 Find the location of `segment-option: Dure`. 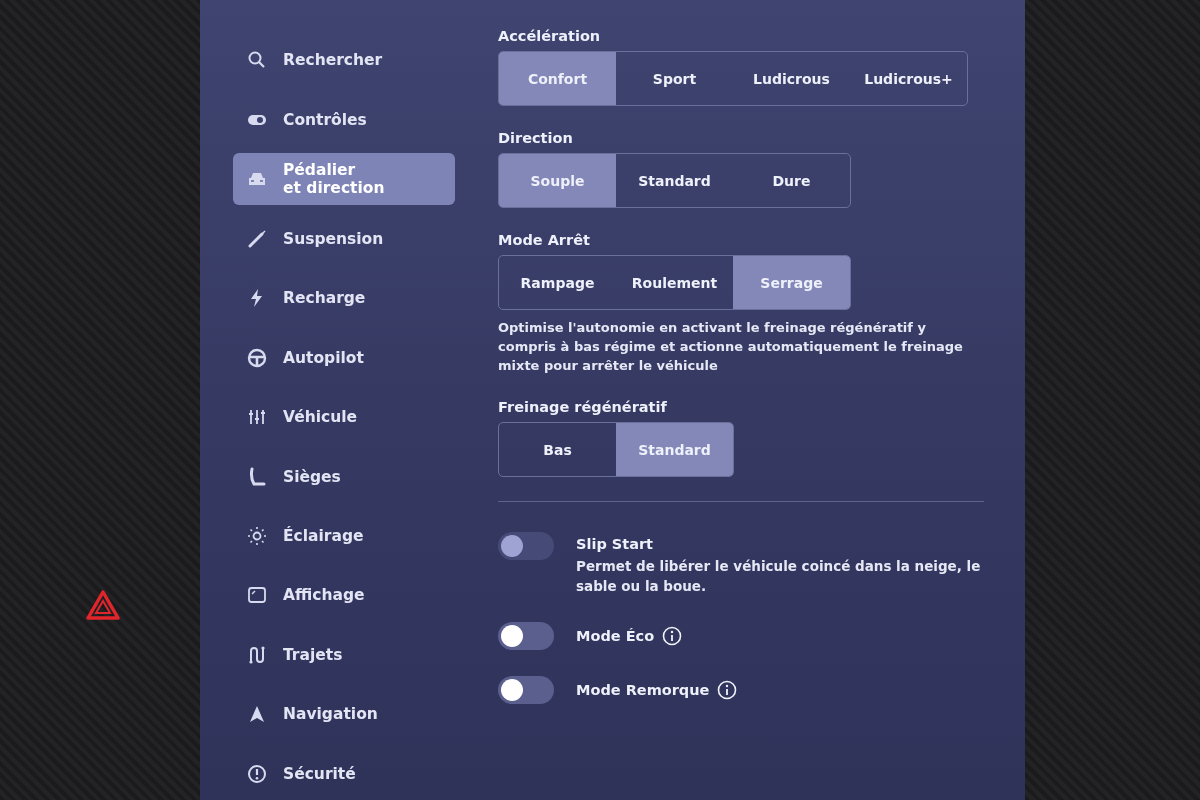

segment-option: Dure is located at coordinates (791, 180).